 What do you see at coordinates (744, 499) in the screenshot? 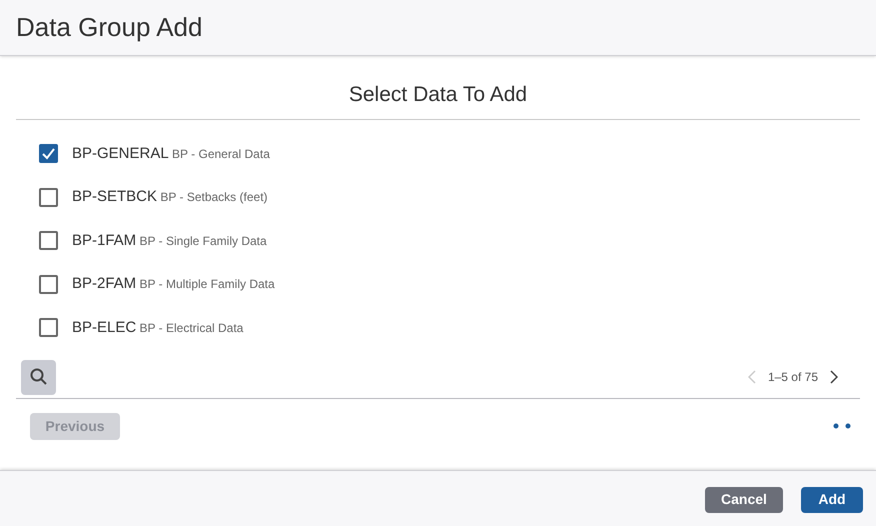
I see `cancel-button: Cancel` at bounding box center [744, 499].